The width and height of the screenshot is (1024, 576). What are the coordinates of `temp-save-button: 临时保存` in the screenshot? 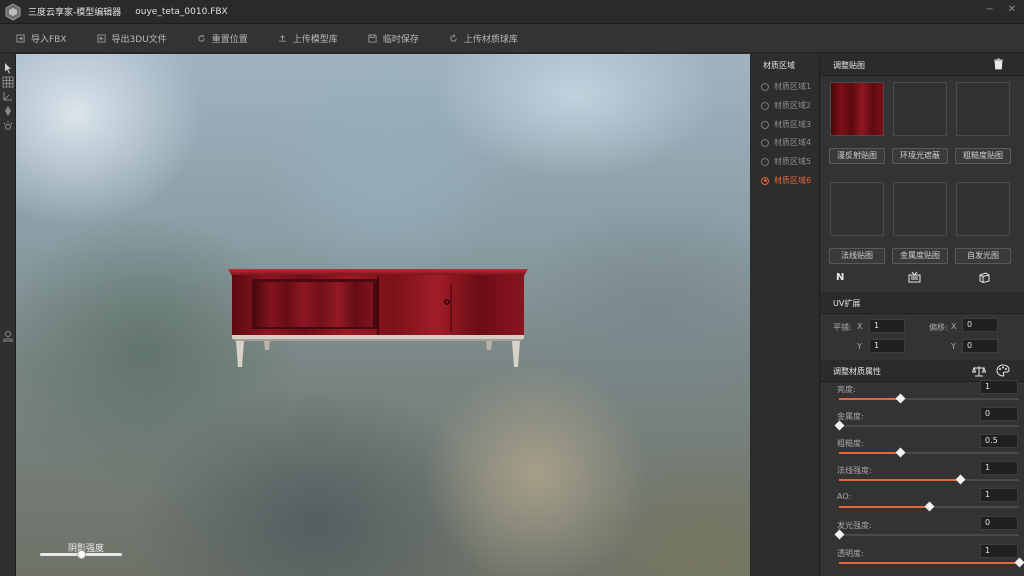 It's located at (393, 38).